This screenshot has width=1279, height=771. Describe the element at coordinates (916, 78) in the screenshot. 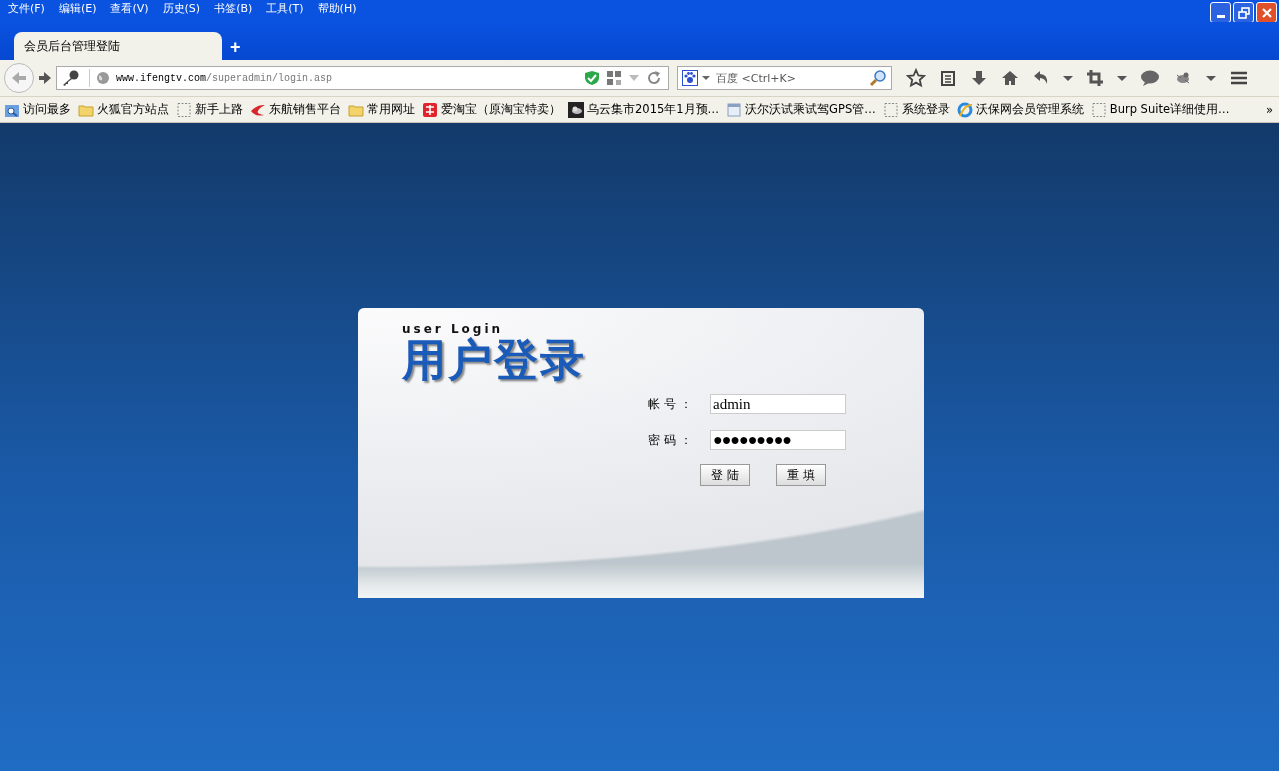

I see `star-icon` at that location.